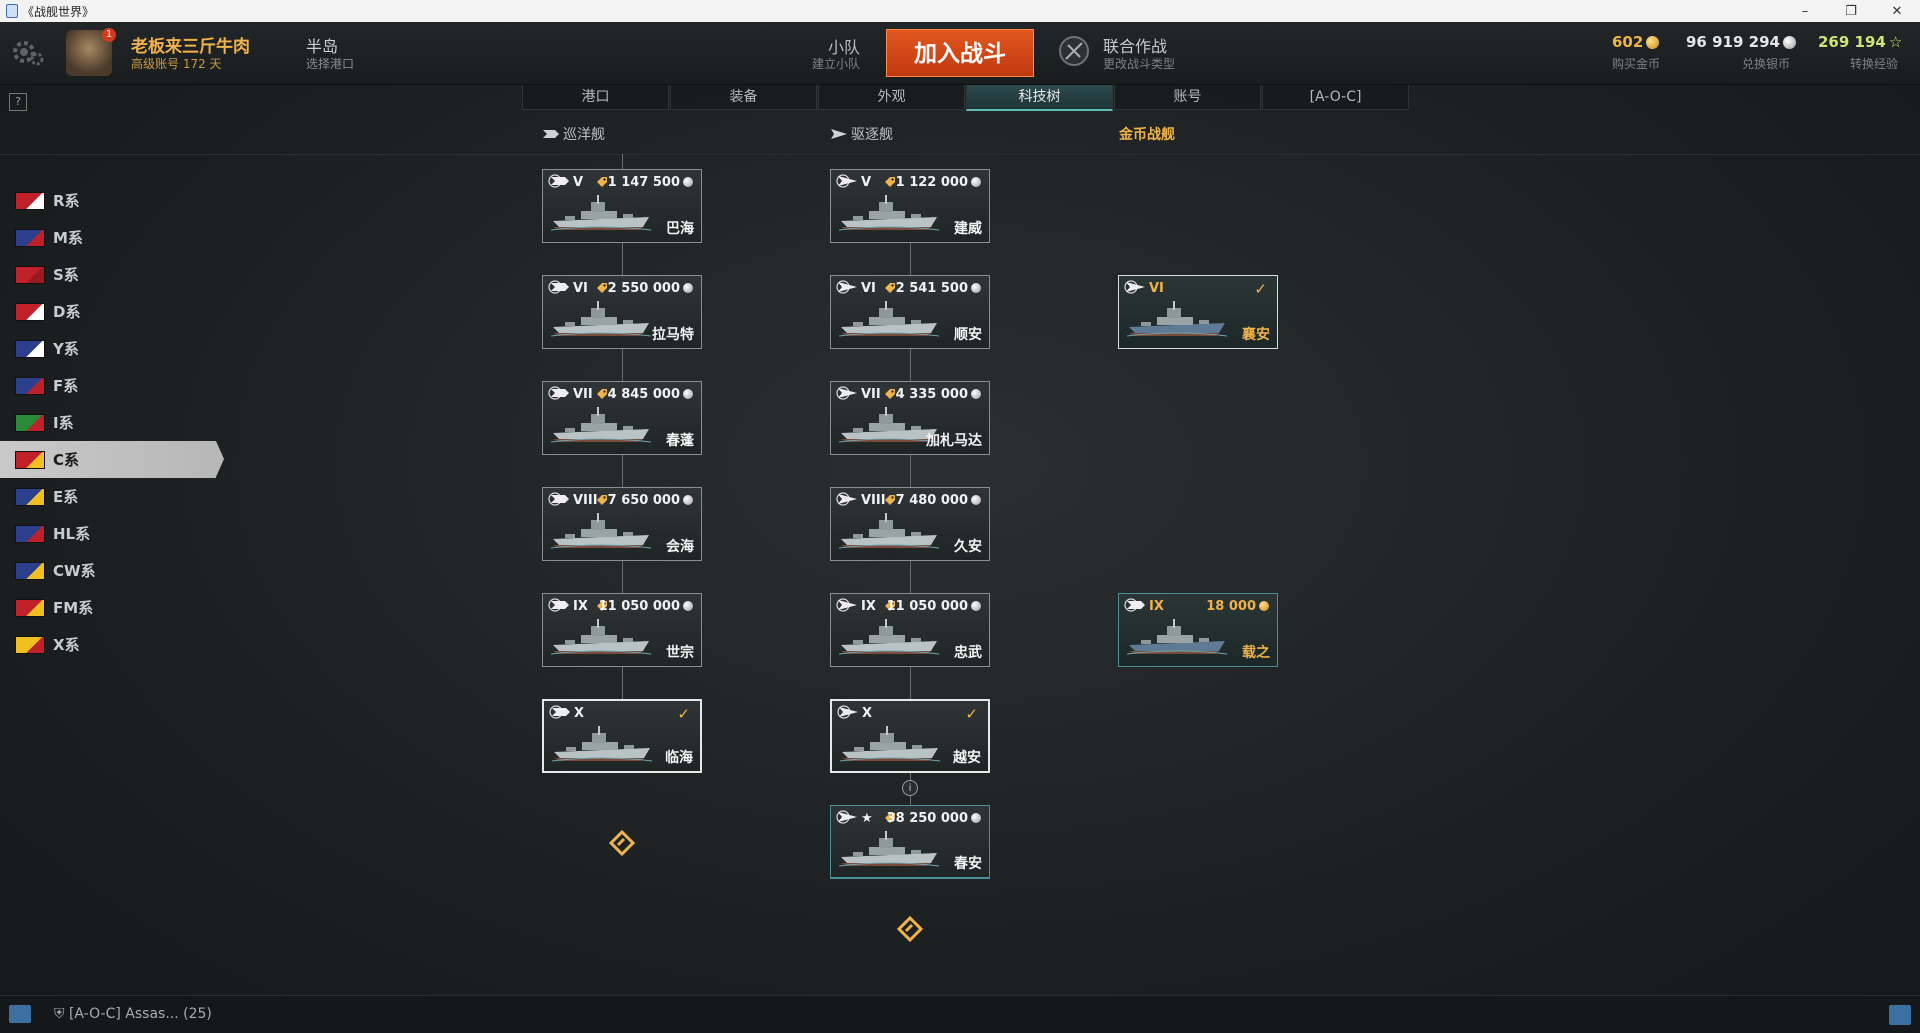 The height and width of the screenshot is (1033, 1920). What do you see at coordinates (891, 97) in the screenshot?
I see `tab-2: 外观` at bounding box center [891, 97].